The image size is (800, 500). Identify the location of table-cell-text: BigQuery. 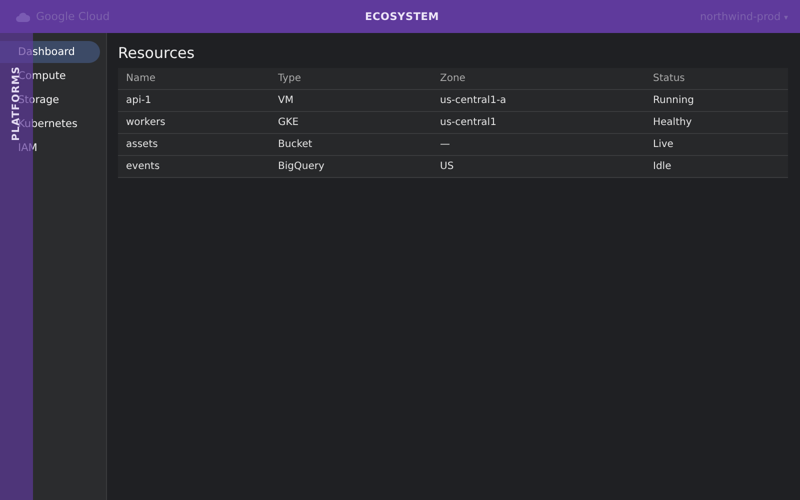
(301, 167).